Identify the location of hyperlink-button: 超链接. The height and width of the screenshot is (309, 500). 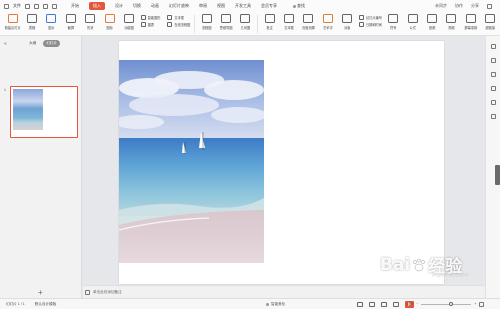
(490, 23).